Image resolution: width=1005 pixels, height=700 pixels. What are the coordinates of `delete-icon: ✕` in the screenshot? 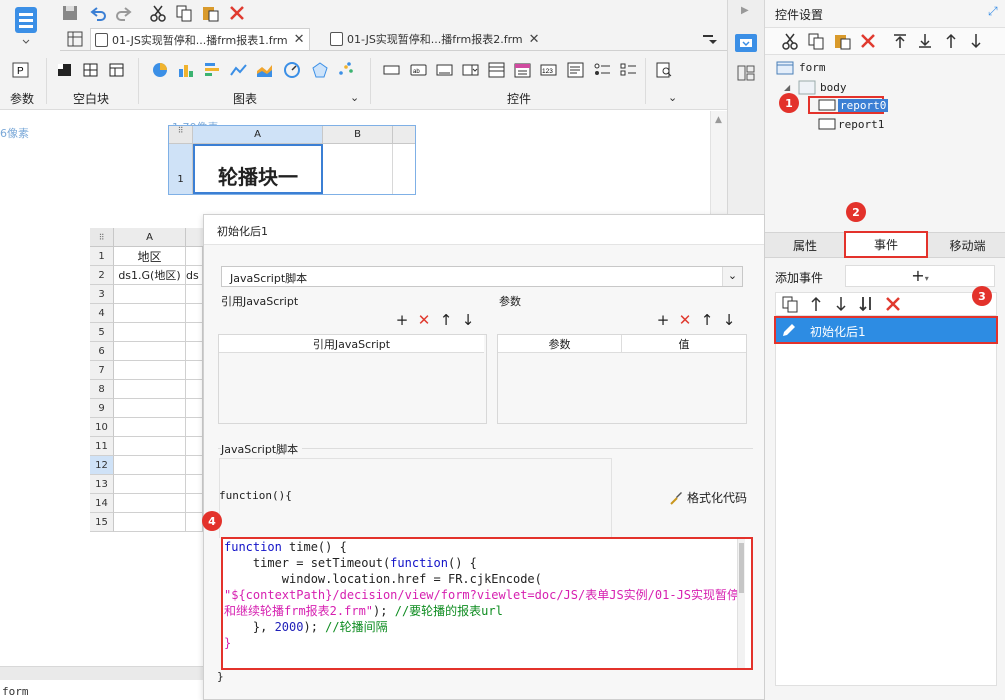 It's located at (685, 320).